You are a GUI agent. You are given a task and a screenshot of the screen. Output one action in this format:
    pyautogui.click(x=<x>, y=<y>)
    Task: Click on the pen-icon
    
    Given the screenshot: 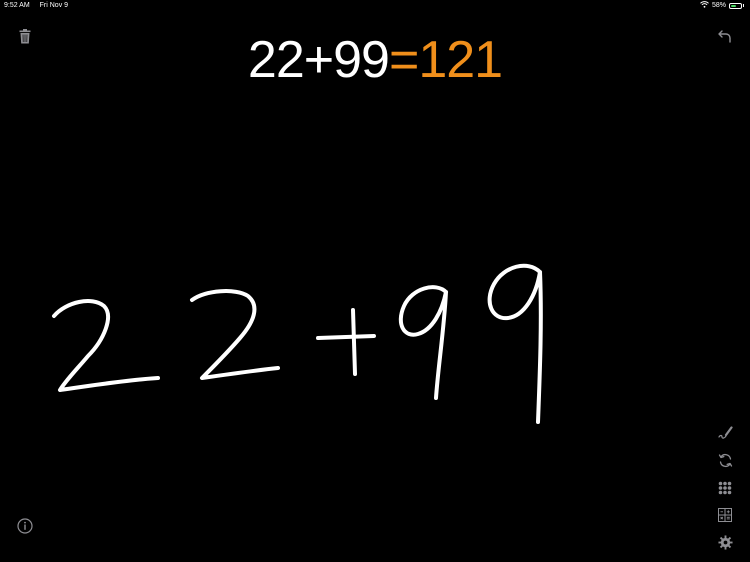 What is the action you would take?
    pyautogui.click(x=725, y=433)
    